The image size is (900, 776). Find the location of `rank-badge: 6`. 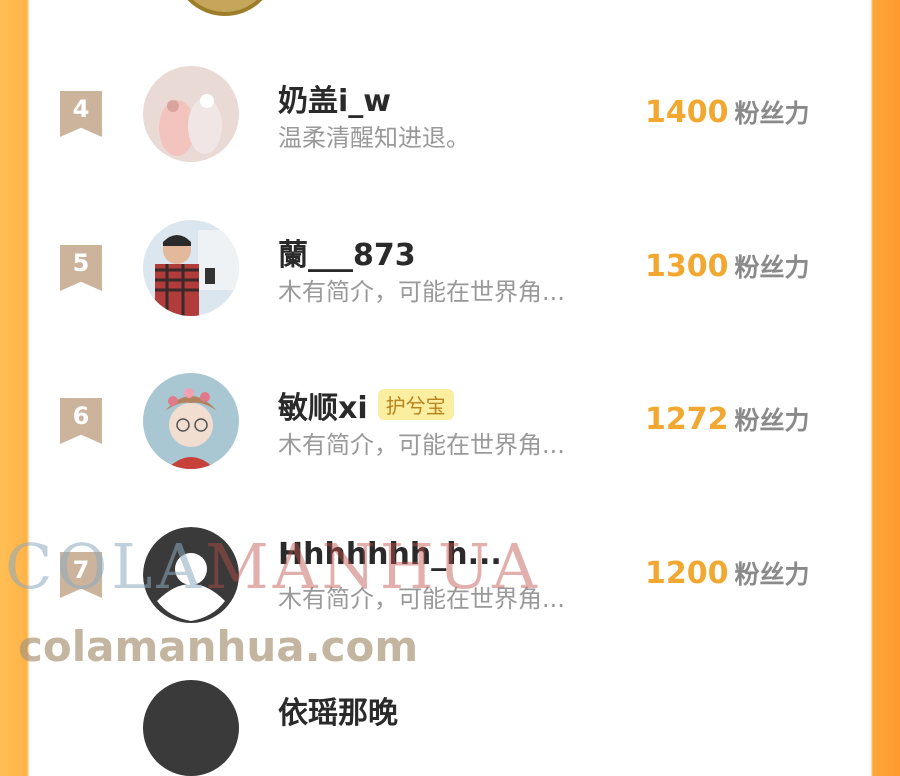

rank-badge: 6 is located at coordinates (81, 421).